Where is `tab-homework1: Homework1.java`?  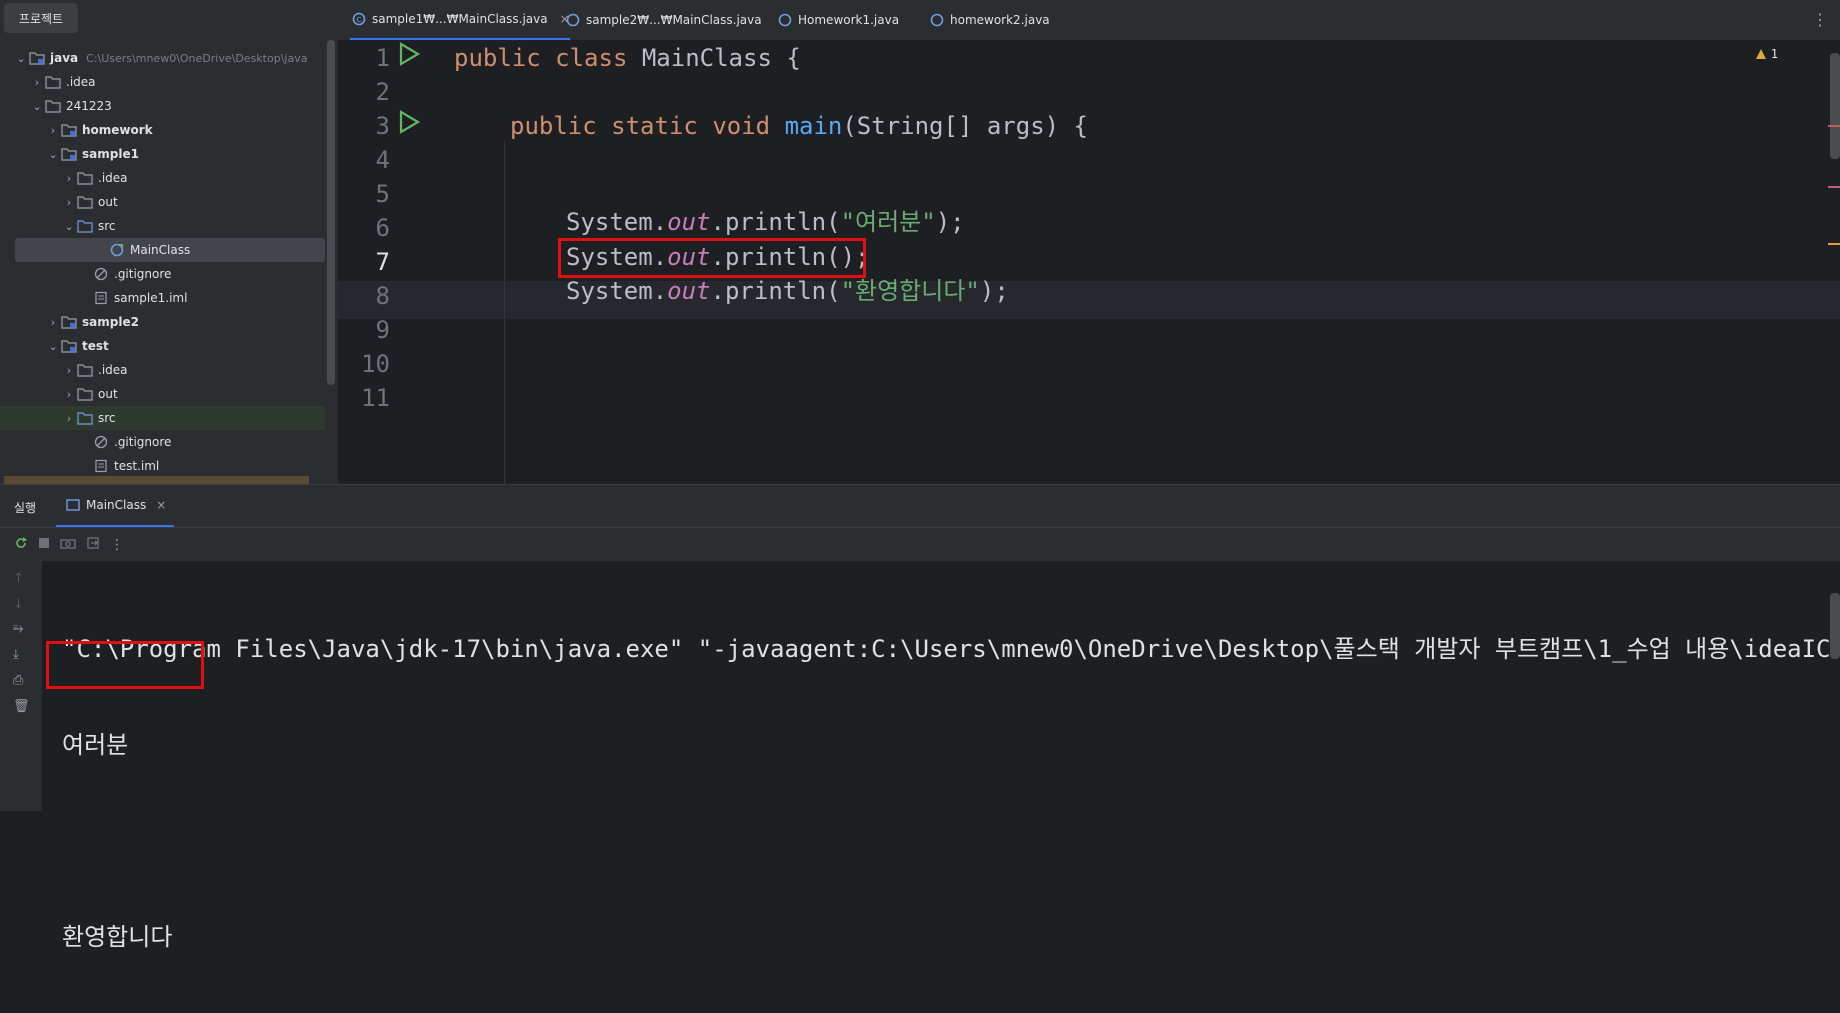 tab-homework1: Homework1.java is located at coordinates (837, 20).